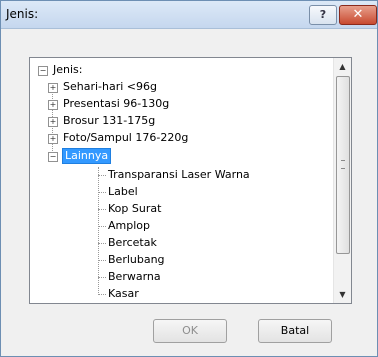 The height and width of the screenshot is (357, 378). I want to click on tree-child-label: Bercetak, so click(132, 242).